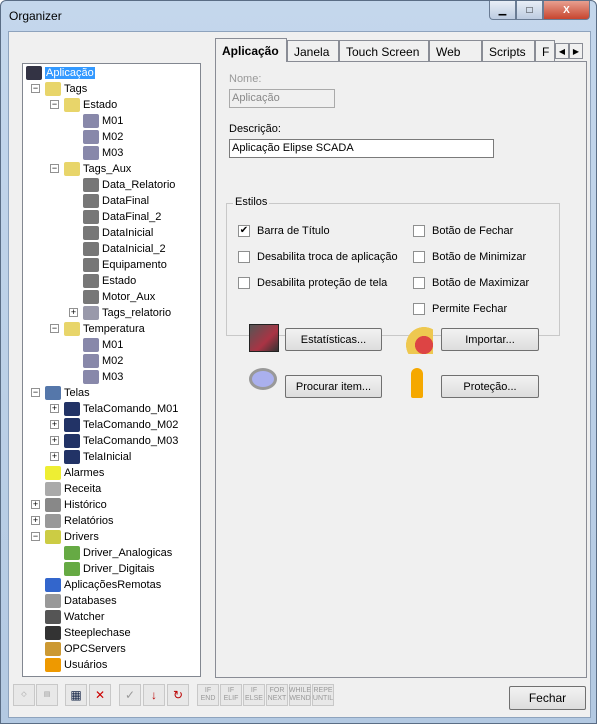 The image size is (597, 724). I want to click on script-block-button: FOR NEXT, so click(277, 695).